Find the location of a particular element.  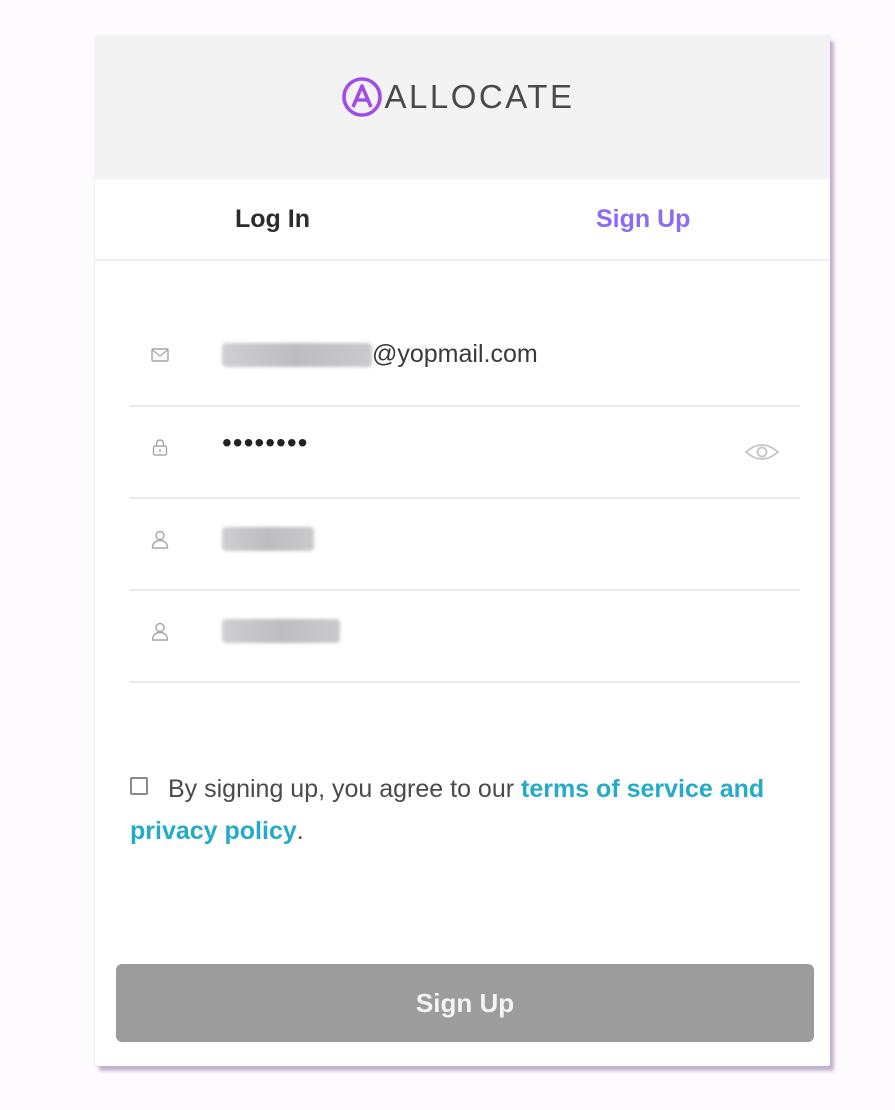

first-name-value is located at coordinates (268, 538).